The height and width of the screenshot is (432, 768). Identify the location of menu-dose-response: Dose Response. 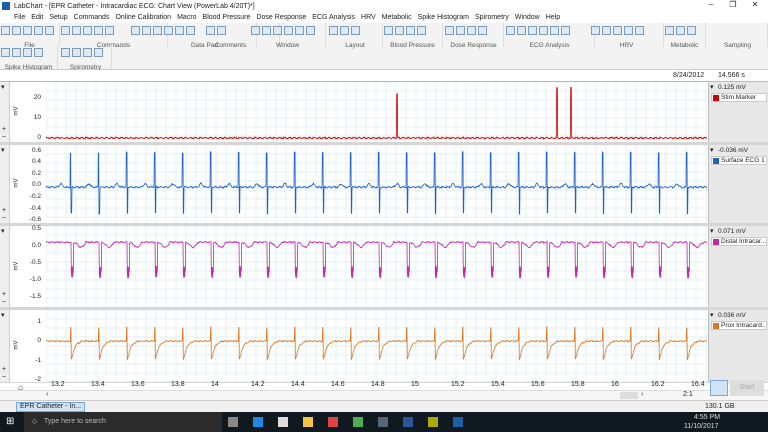
(281, 17).